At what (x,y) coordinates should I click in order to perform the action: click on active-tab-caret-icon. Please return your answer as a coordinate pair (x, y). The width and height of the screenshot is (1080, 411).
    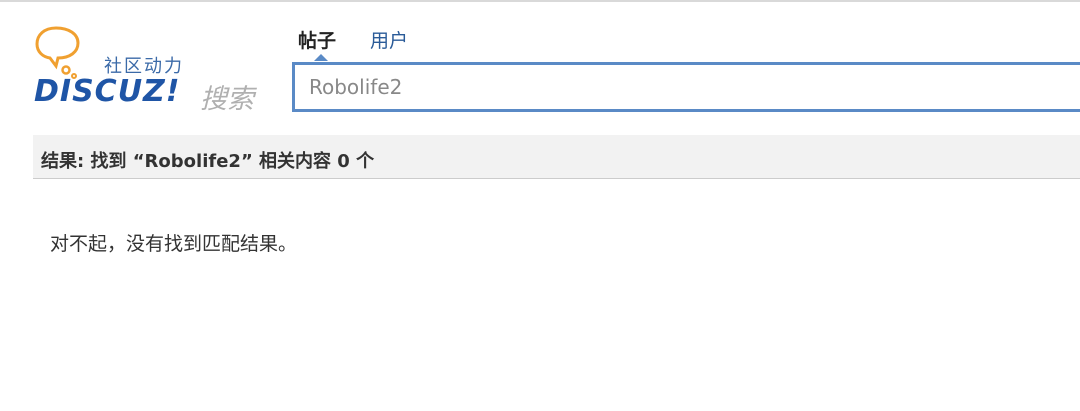
    Looking at the image, I should click on (321, 57).